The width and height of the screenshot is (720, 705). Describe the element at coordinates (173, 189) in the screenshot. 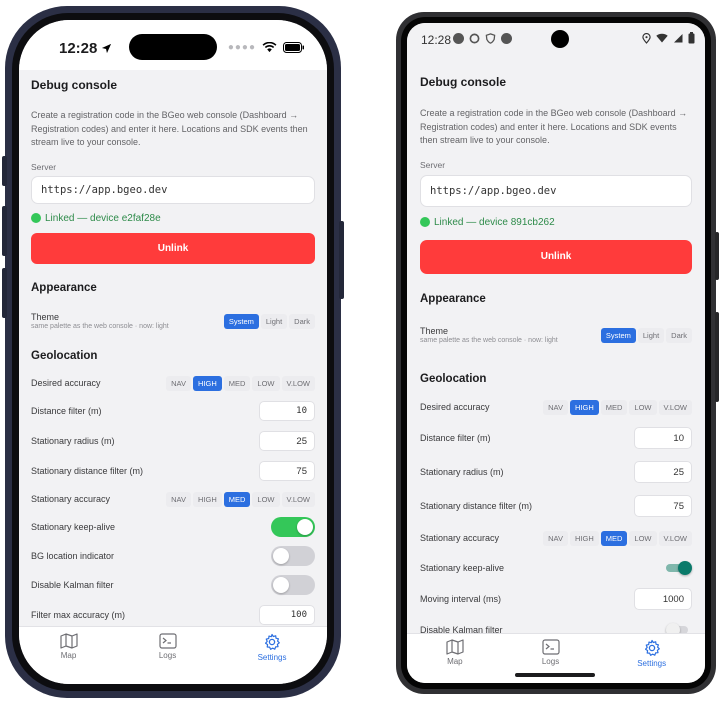

I see `server-input: https://app.bgeo.dev` at that location.